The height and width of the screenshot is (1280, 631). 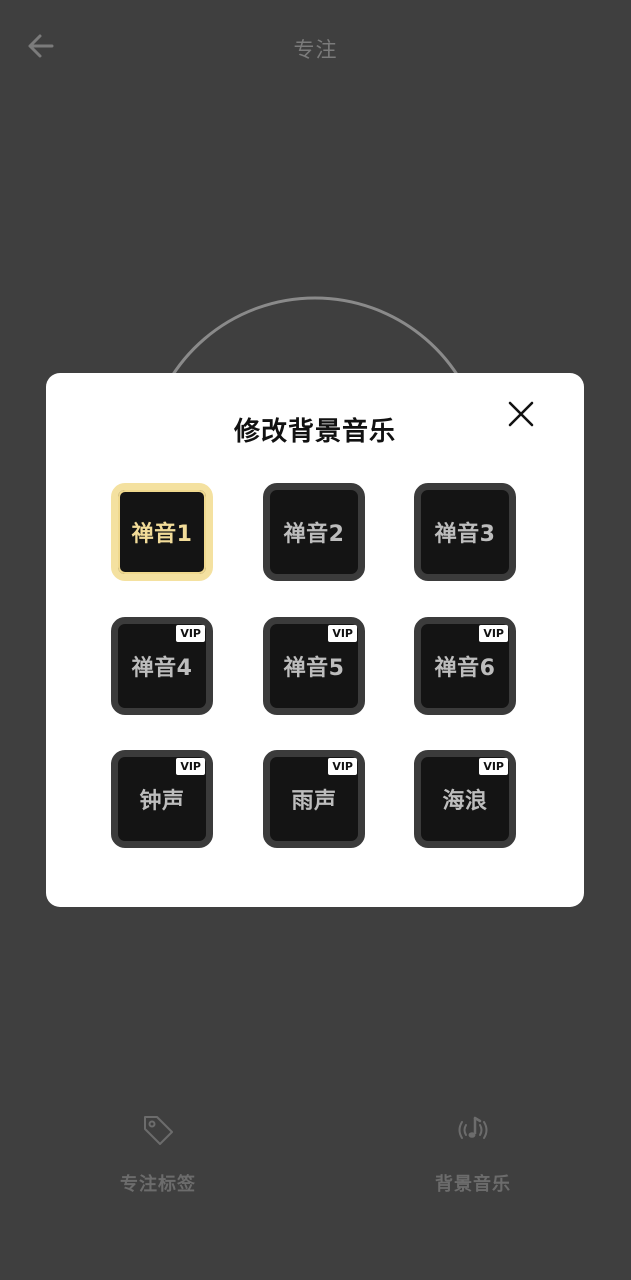 What do you see at coordinates (315, 50) in the screenshot?
I see `page-title: 专注` at bounding box center [315, 50].